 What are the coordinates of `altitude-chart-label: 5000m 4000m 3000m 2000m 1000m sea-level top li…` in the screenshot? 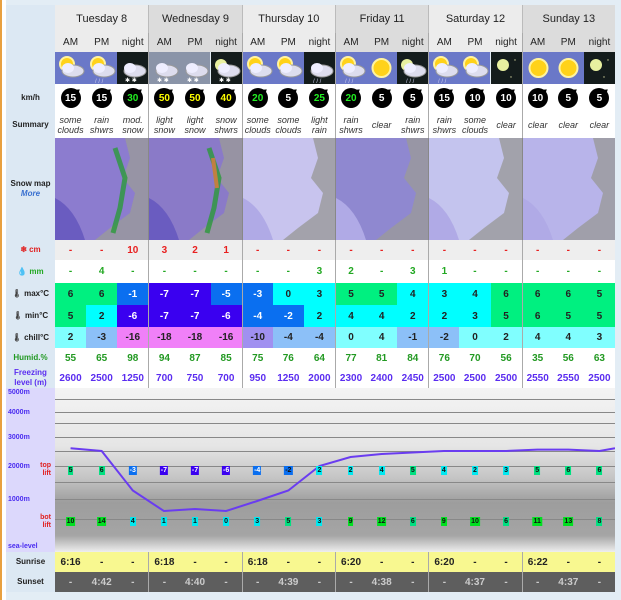 It's located at (30, 470).